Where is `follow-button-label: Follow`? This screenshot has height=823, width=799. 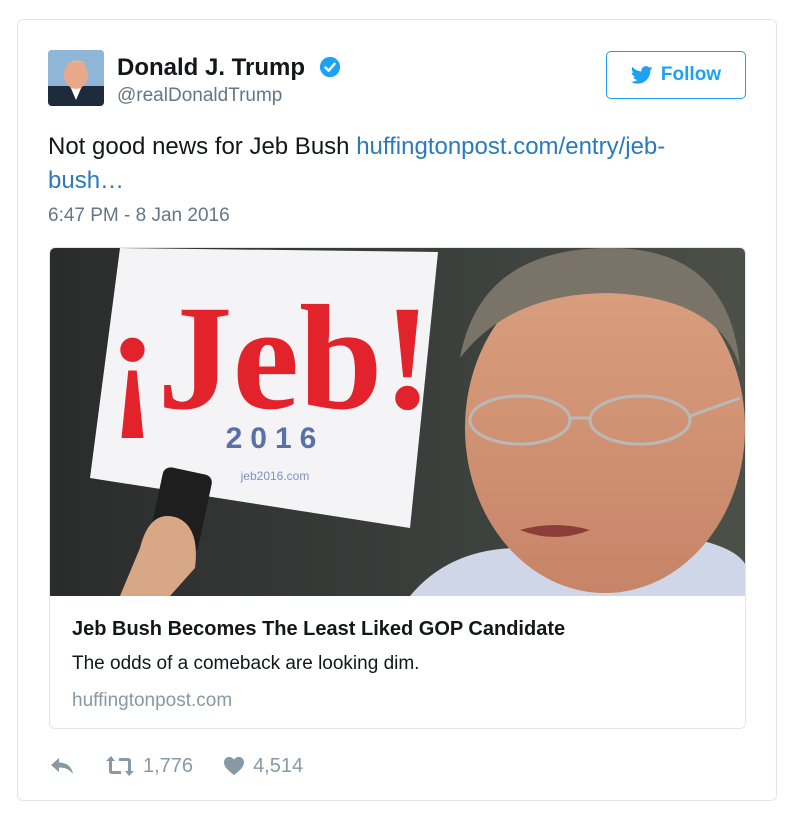
follow-button-label: Follow is located at coordinates (691, 74).